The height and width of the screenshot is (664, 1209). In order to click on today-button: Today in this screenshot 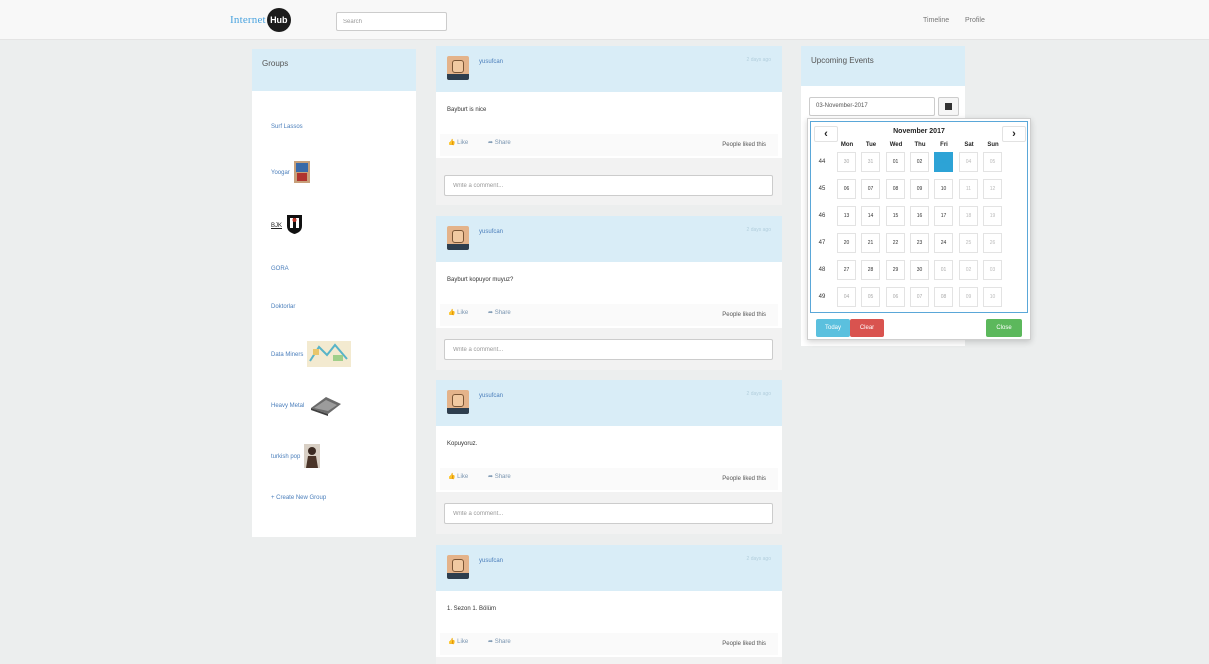, I will do `click(833, 328)`.